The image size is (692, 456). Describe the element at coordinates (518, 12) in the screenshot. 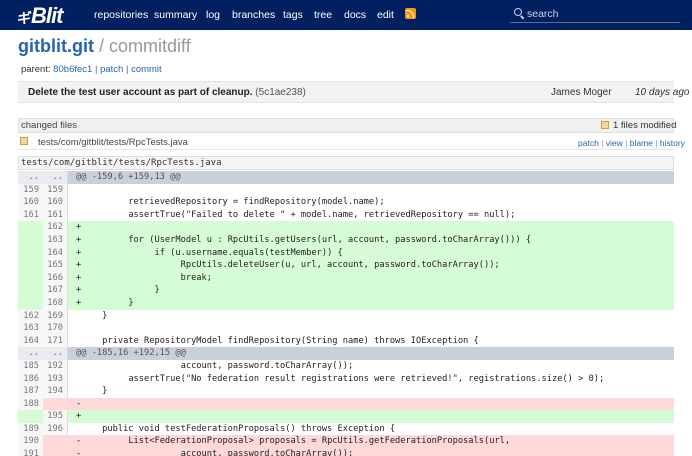

I see `search-icon` at that location.